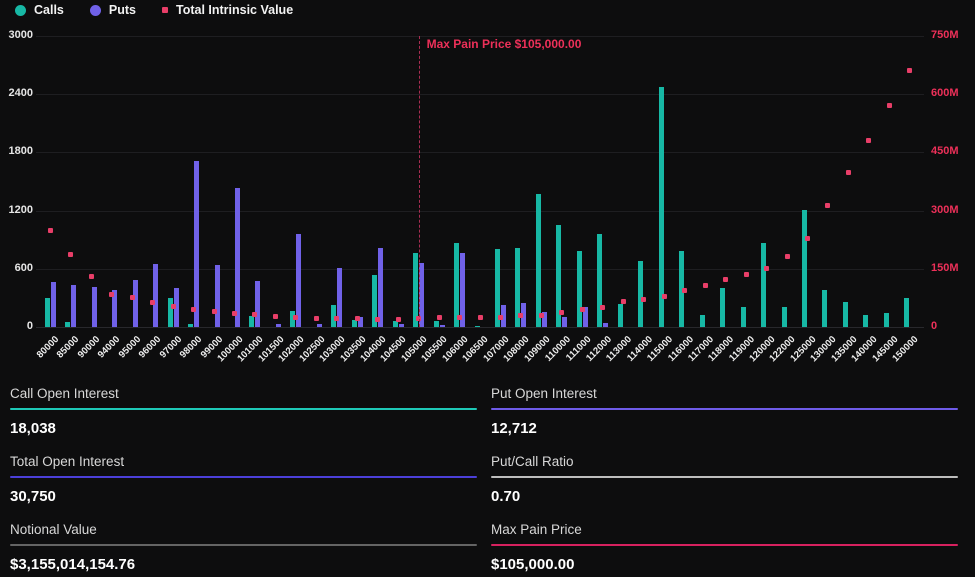 The image size is (975, 577). I want to click on legend-item-label: Puts, so click(122, 10).